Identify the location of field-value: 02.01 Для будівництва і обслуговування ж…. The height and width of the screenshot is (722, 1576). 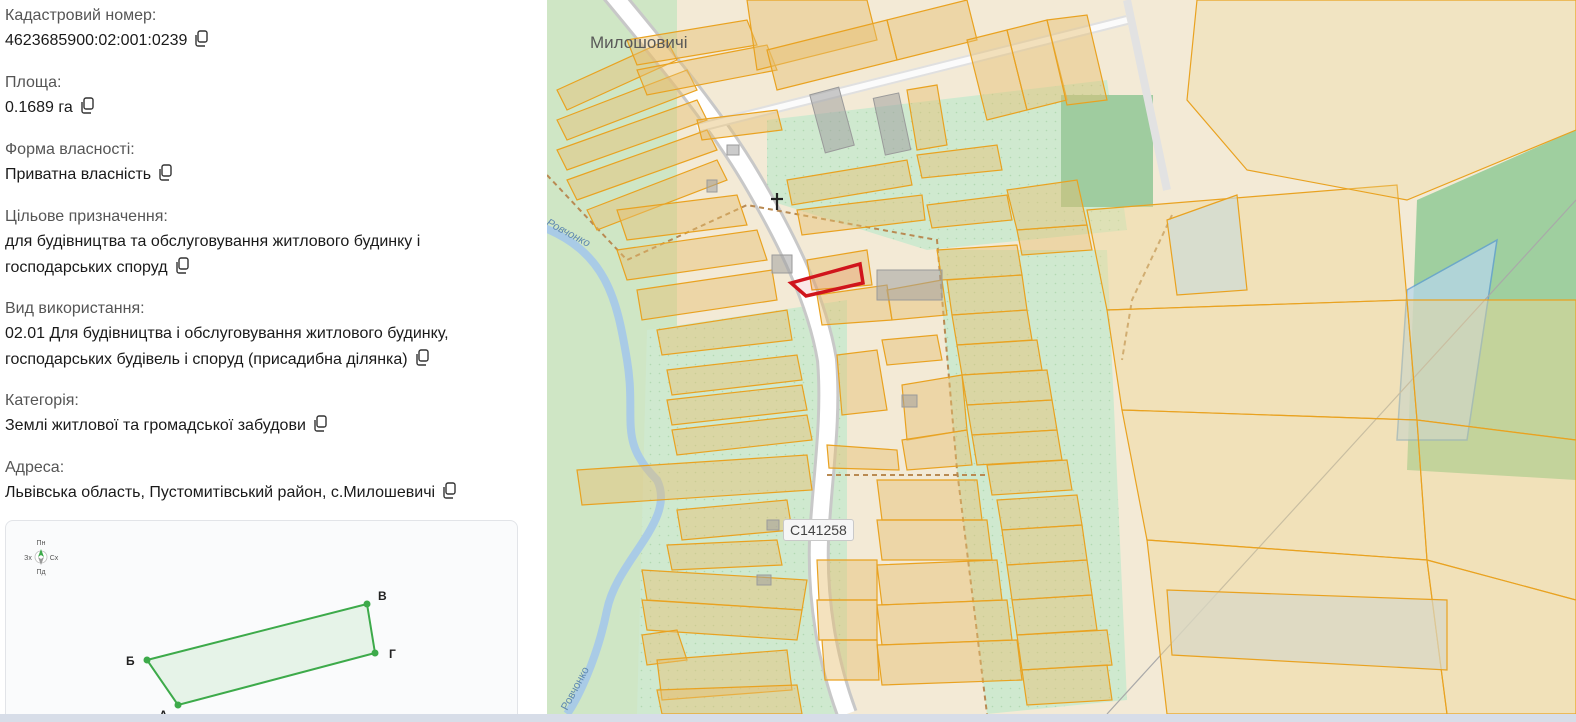
(269, 347).